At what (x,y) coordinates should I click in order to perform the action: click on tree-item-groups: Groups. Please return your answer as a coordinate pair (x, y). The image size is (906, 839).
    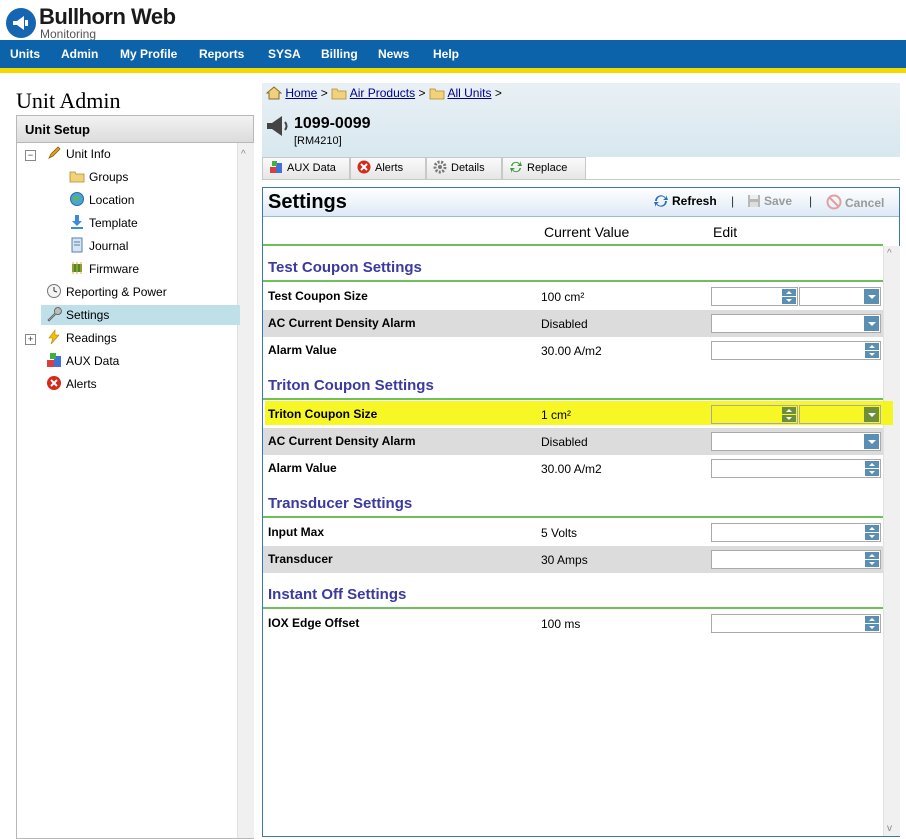
    Looking at the image, I should click on (98, 177).